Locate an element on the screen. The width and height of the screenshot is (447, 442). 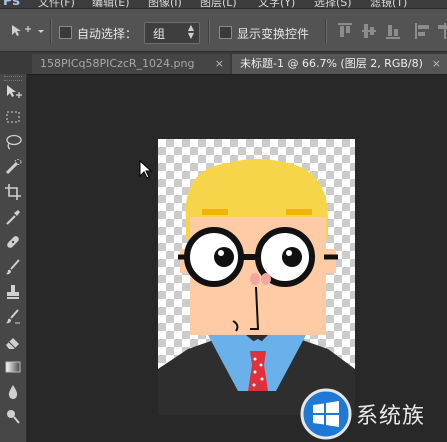
gradient-icon is located at coordinates (13, 367).